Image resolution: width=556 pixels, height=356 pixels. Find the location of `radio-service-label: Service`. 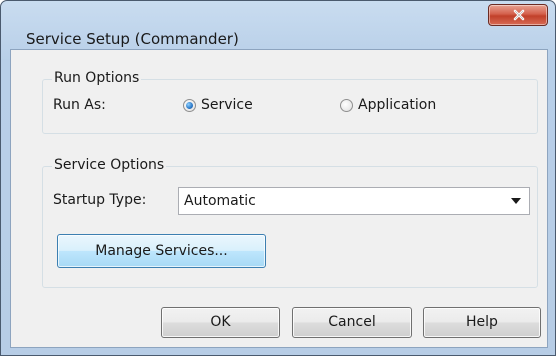

radio-service-label: Service is located at coordinates (227, 105).